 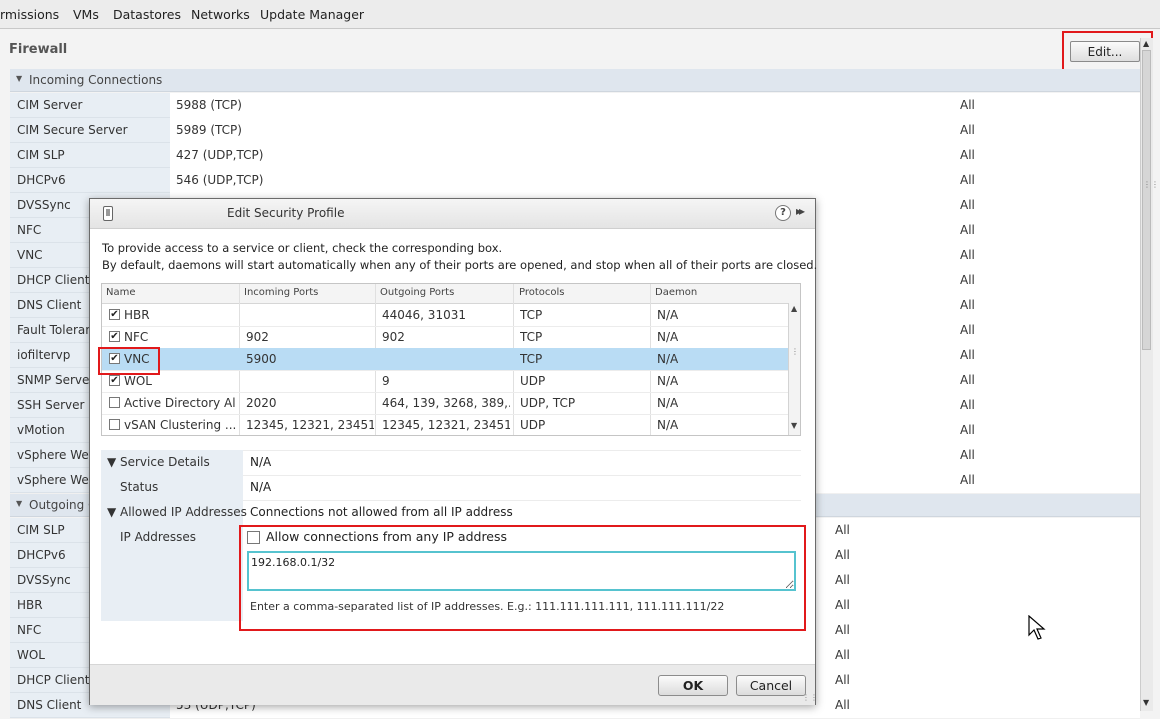 I want to click on cancel-button: Cancel, so click(x=771, y=685).